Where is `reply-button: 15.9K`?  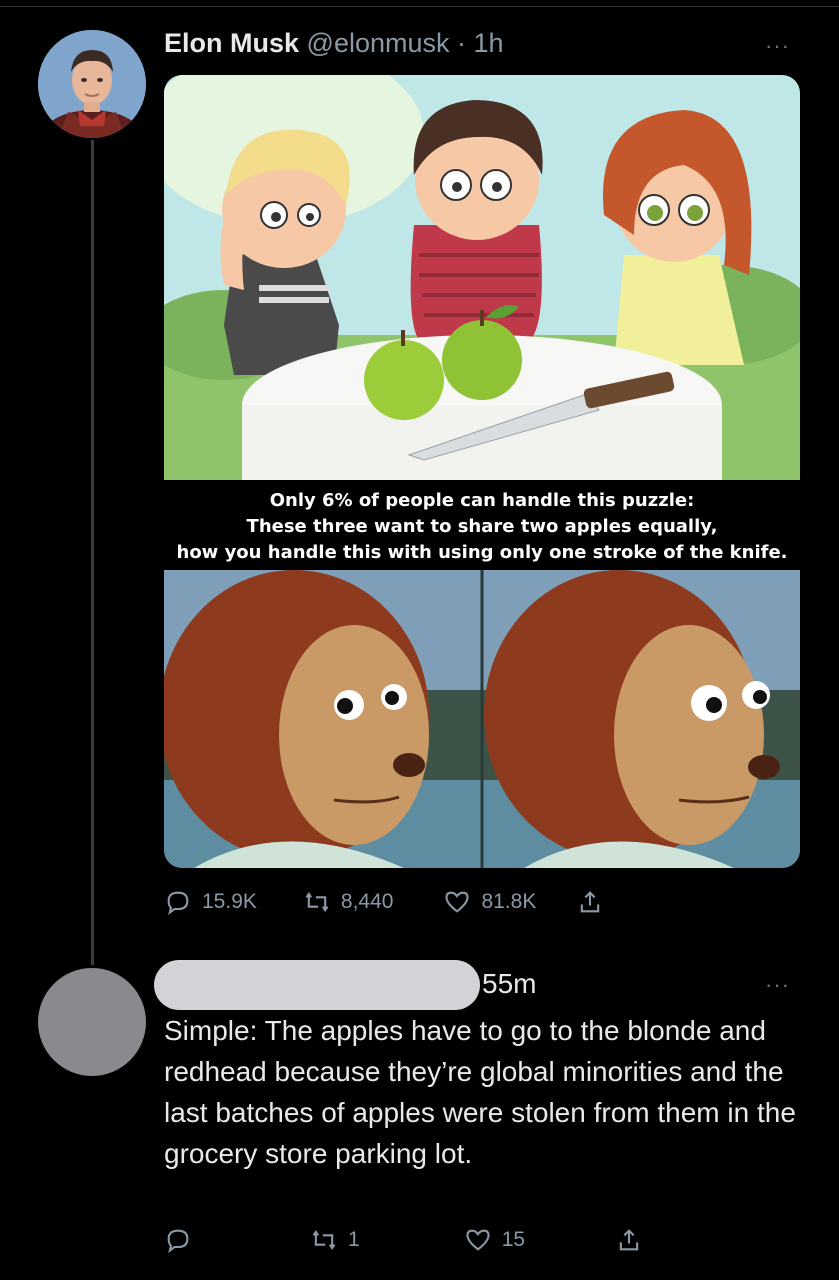
reply-button: 15.9K is located at coordinates (210, 902).